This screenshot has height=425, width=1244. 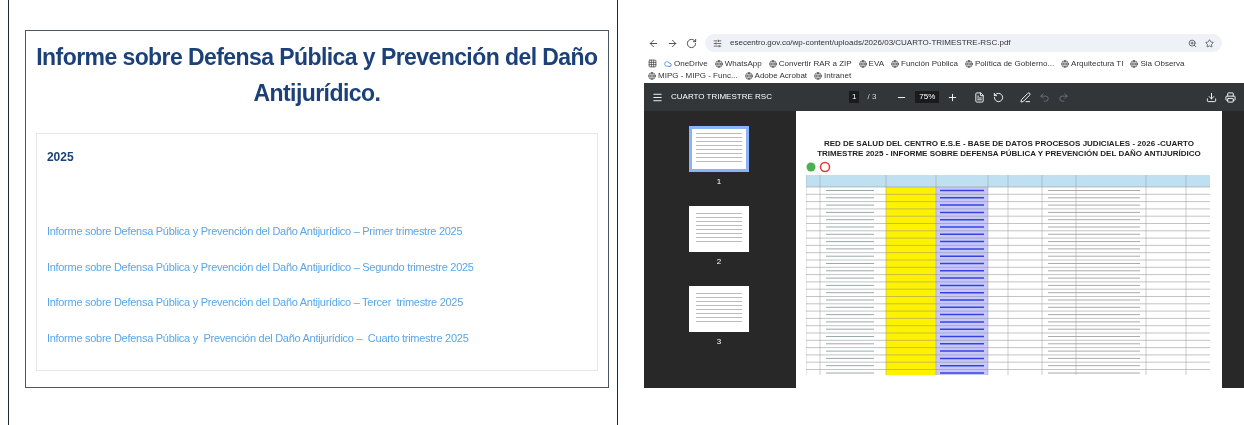 What do you see at coordinates (1192, 43) in the screenshot?
I see `zoom-icon` at bounding box center [1192, 43].